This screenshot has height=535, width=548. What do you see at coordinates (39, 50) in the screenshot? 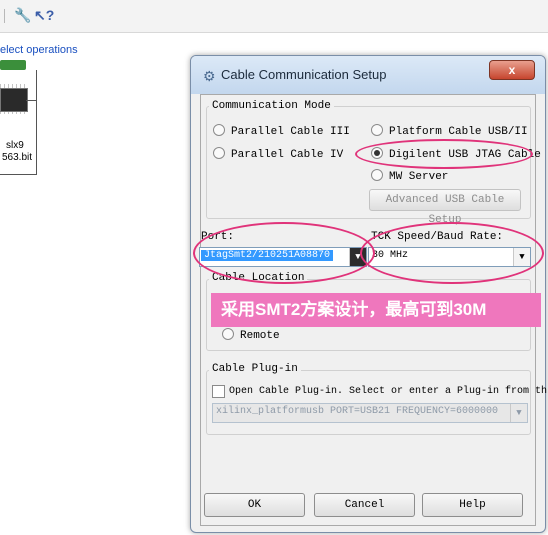
I see `operations-label: elect operations` at bounding box center [39, 50].